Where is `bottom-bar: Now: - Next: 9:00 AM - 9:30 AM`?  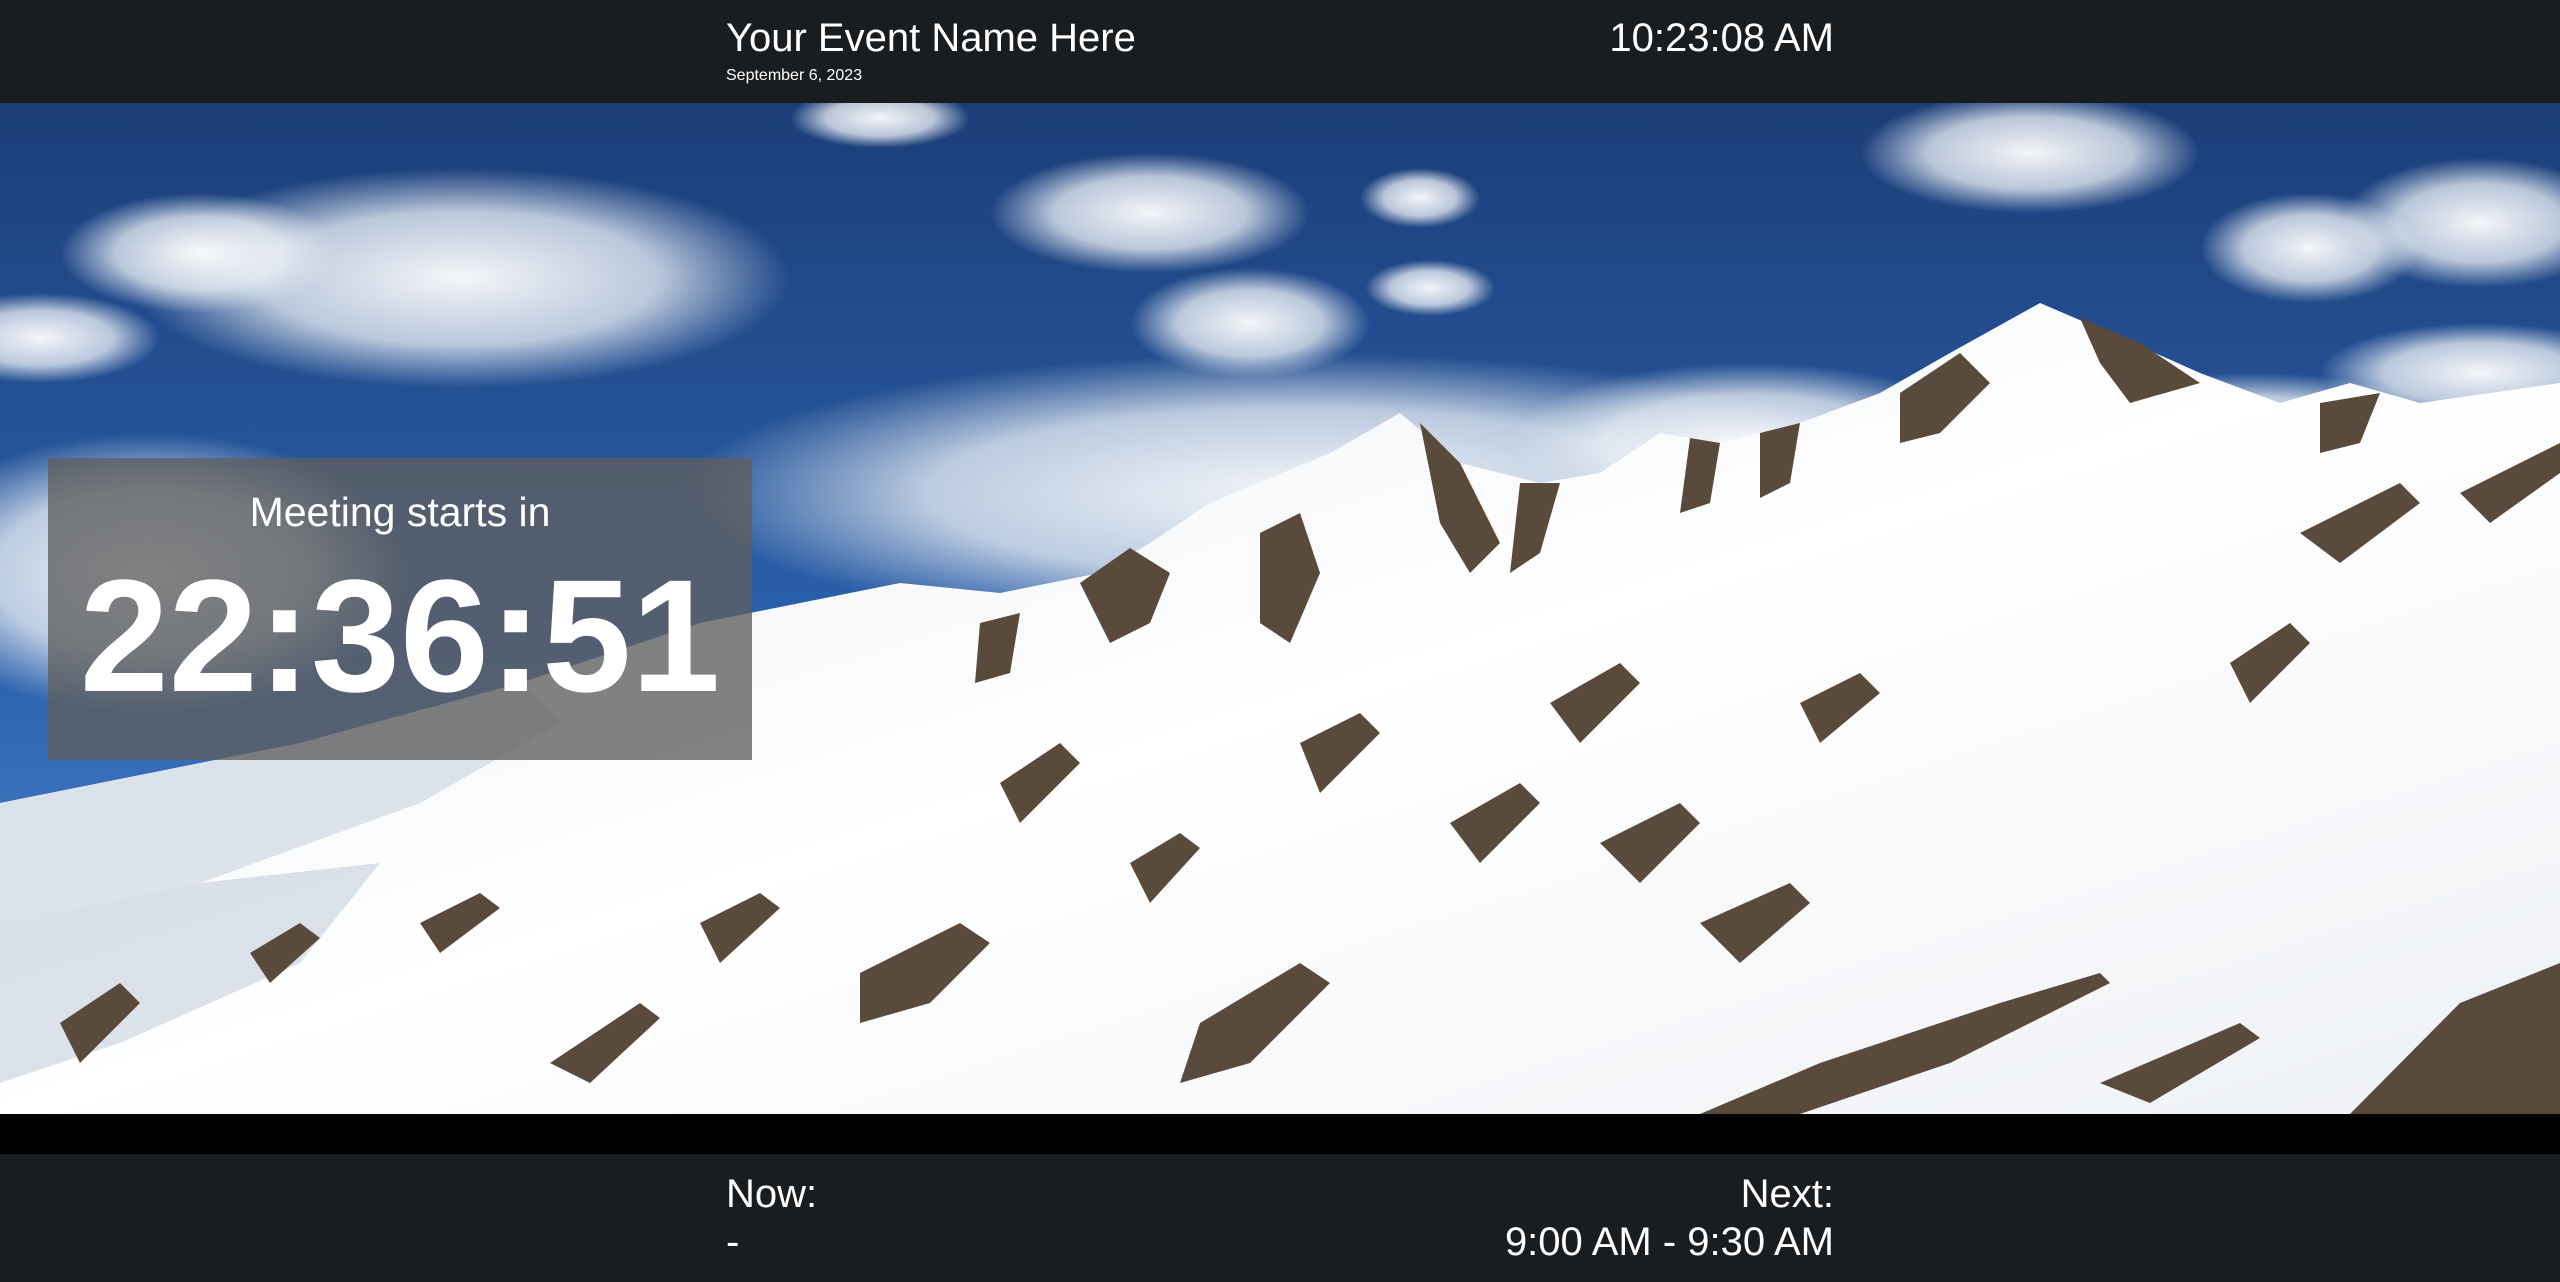
bottom-bar: Now: - Next: 9:00 AM - 9:30 AM is located at coordinates (1280, 1218).